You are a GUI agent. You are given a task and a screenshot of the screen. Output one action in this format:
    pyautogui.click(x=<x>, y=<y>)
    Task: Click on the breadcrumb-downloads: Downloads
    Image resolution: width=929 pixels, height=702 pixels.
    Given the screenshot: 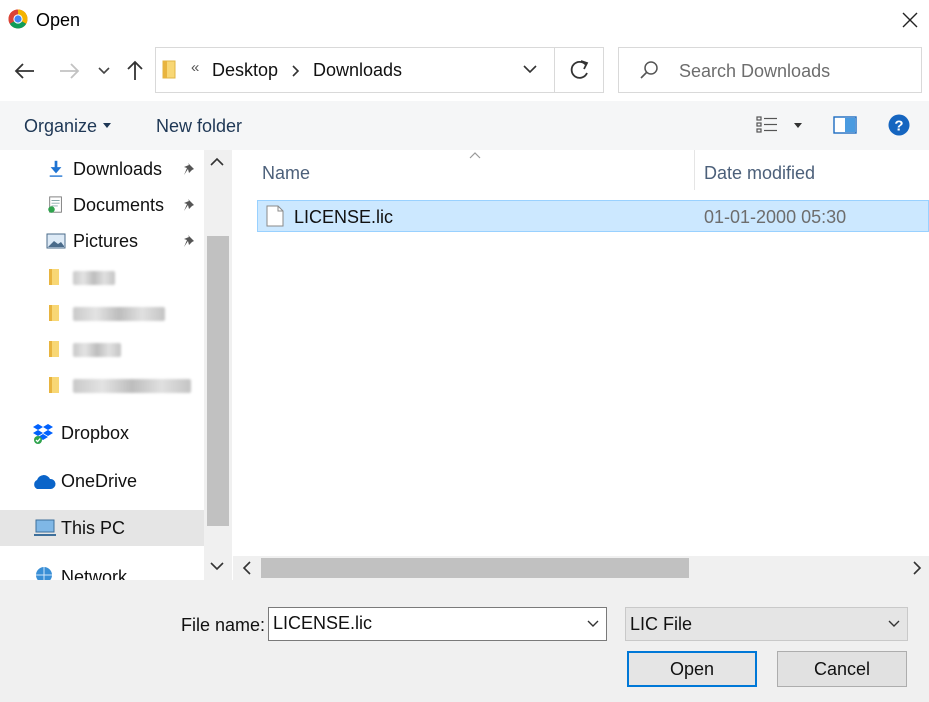 What is the action you would take?
    pyautogui.click(x=357, y=70)
    